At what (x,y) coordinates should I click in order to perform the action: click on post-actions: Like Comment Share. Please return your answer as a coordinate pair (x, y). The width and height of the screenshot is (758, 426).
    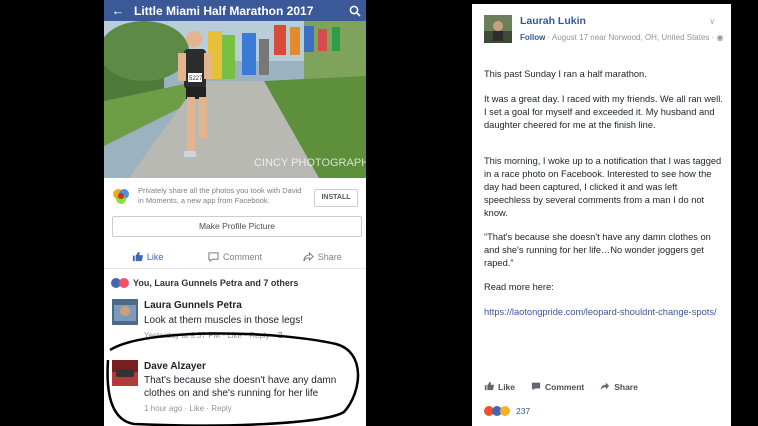
    Looking at the image, I should click on (604, 387).